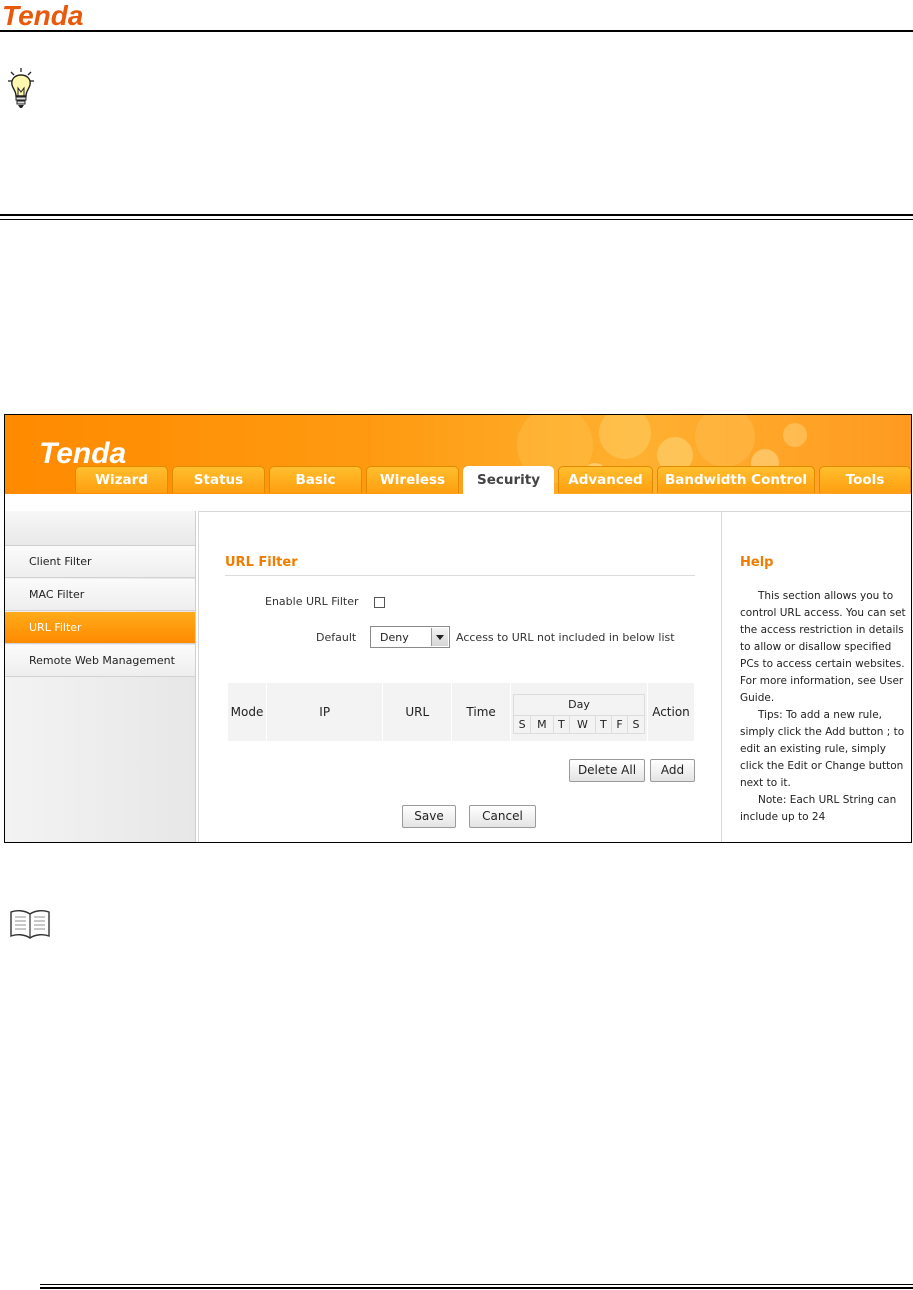  What do you see at coordinates (100, 562) in the screenshot?
I see `sidebar-item-client-filter: Client Filter` at bounding box center [100, 562].